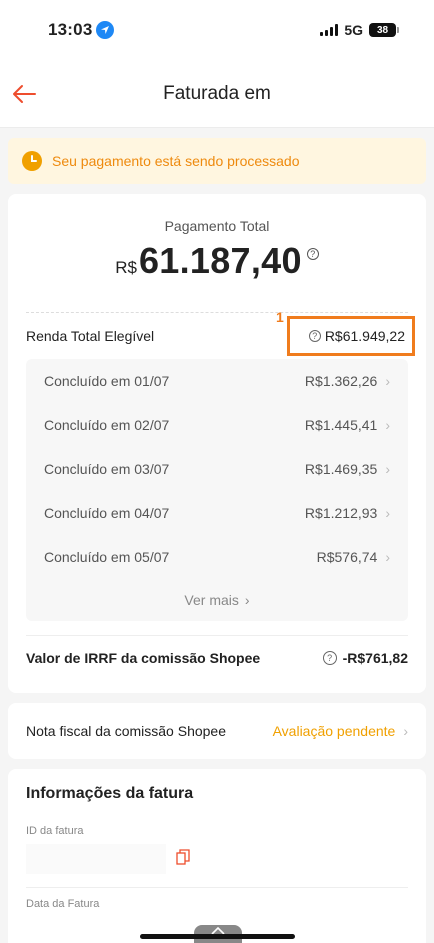  I want to click on breakdown-label: Concluído em 02/07, so click(107, 425).